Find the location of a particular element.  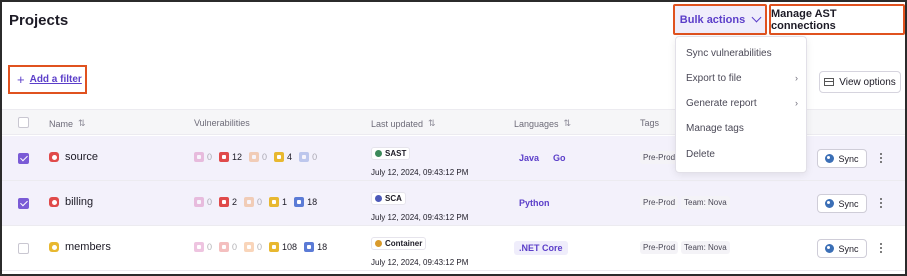

column-header-label: Last updated is located at coordinates (397, 123).